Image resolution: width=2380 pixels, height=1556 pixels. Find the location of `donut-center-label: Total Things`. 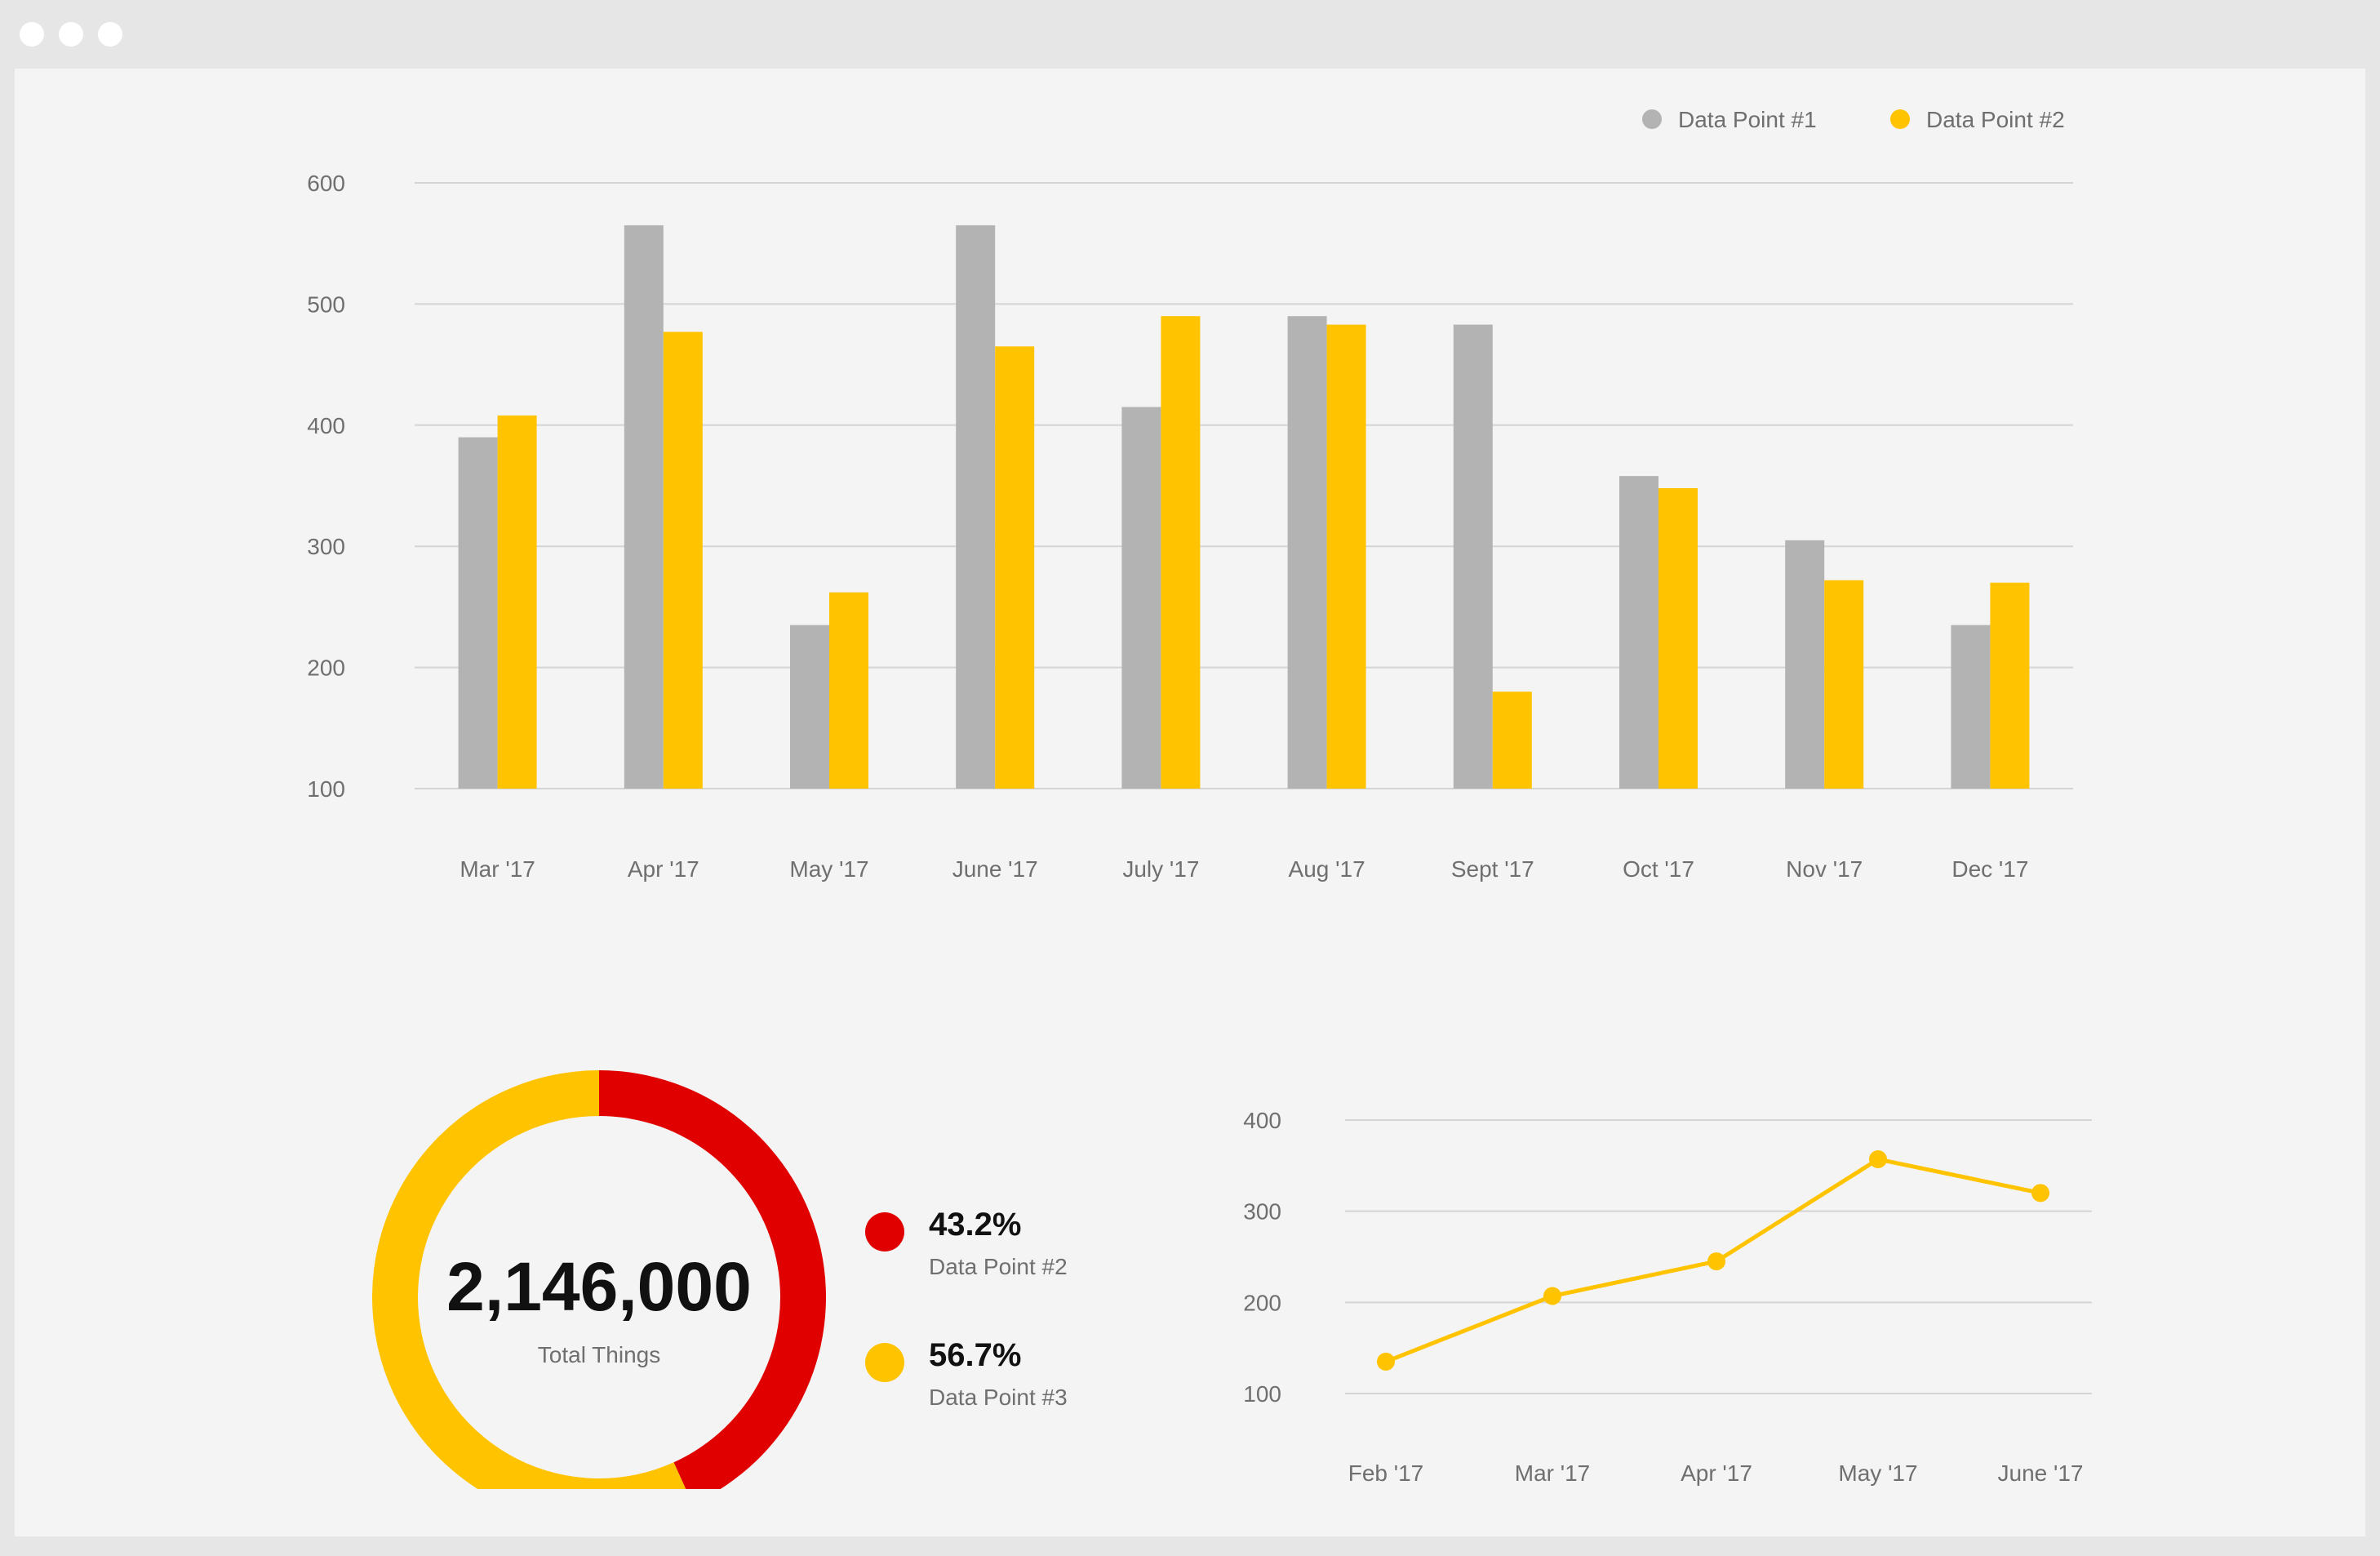

donut-center-label: Total Things is located at coordinates (599, 1354).